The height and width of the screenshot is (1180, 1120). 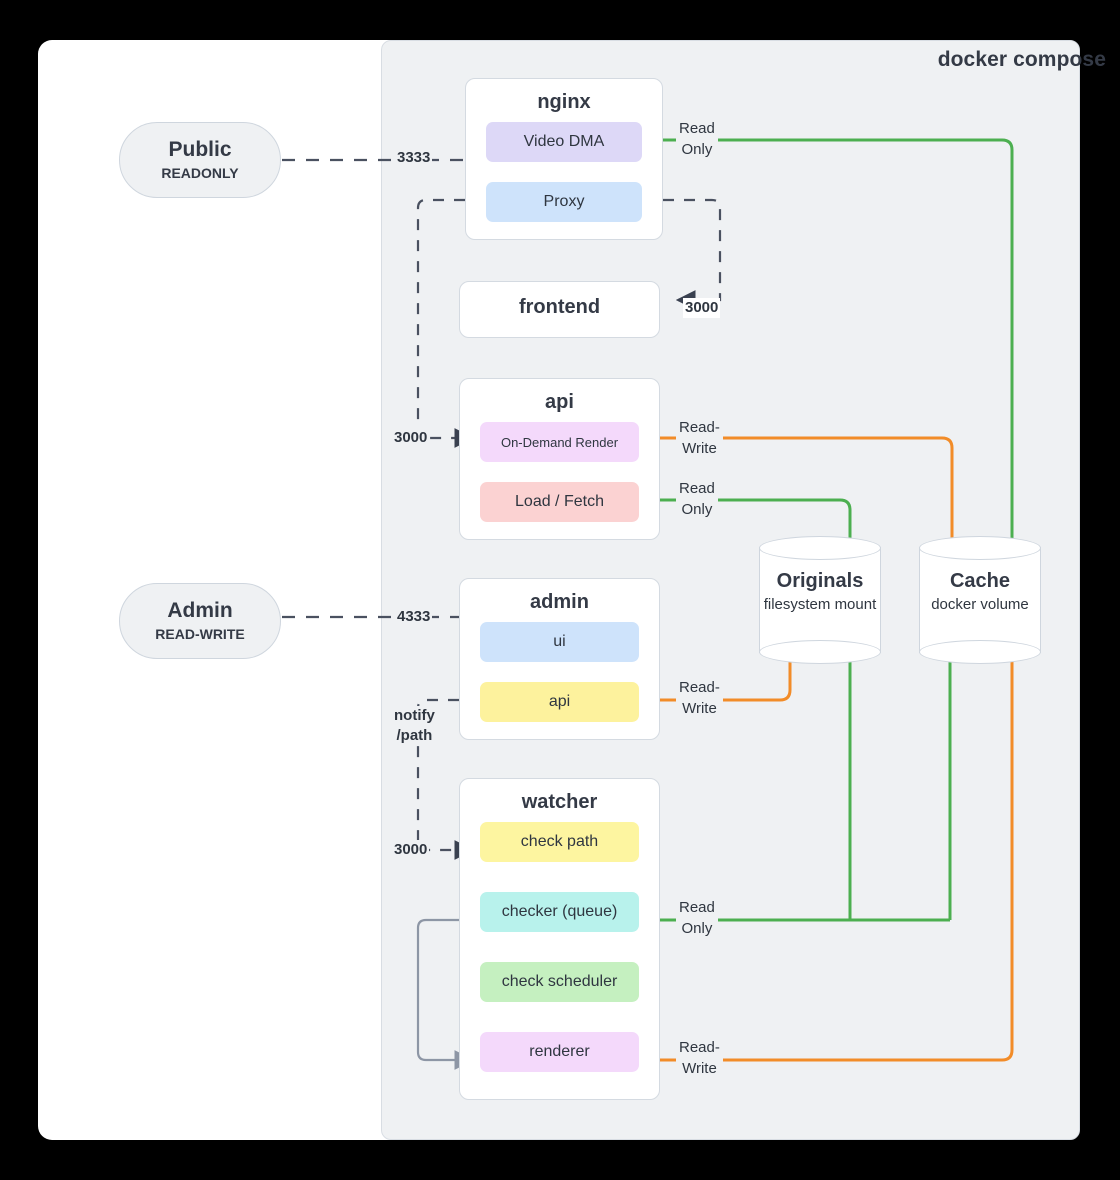 I want to click on api-box-on-demand-render: On-Demand Render, so click(x=559, y=442).